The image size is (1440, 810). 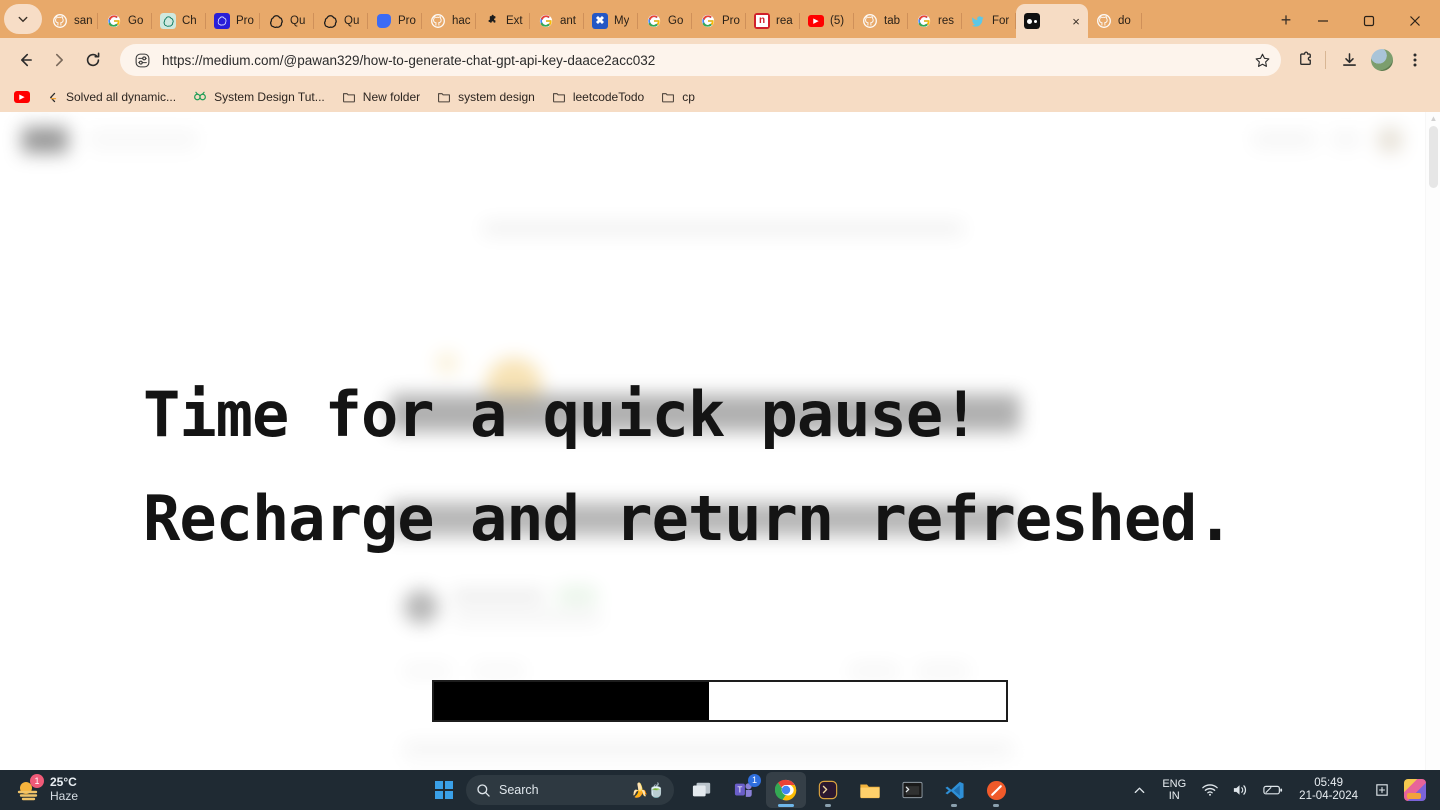 What do you see at coordinates (954, 790) in the screenshot?
I see `taskbar-app-vs-code` at bounding box center [954, 790].